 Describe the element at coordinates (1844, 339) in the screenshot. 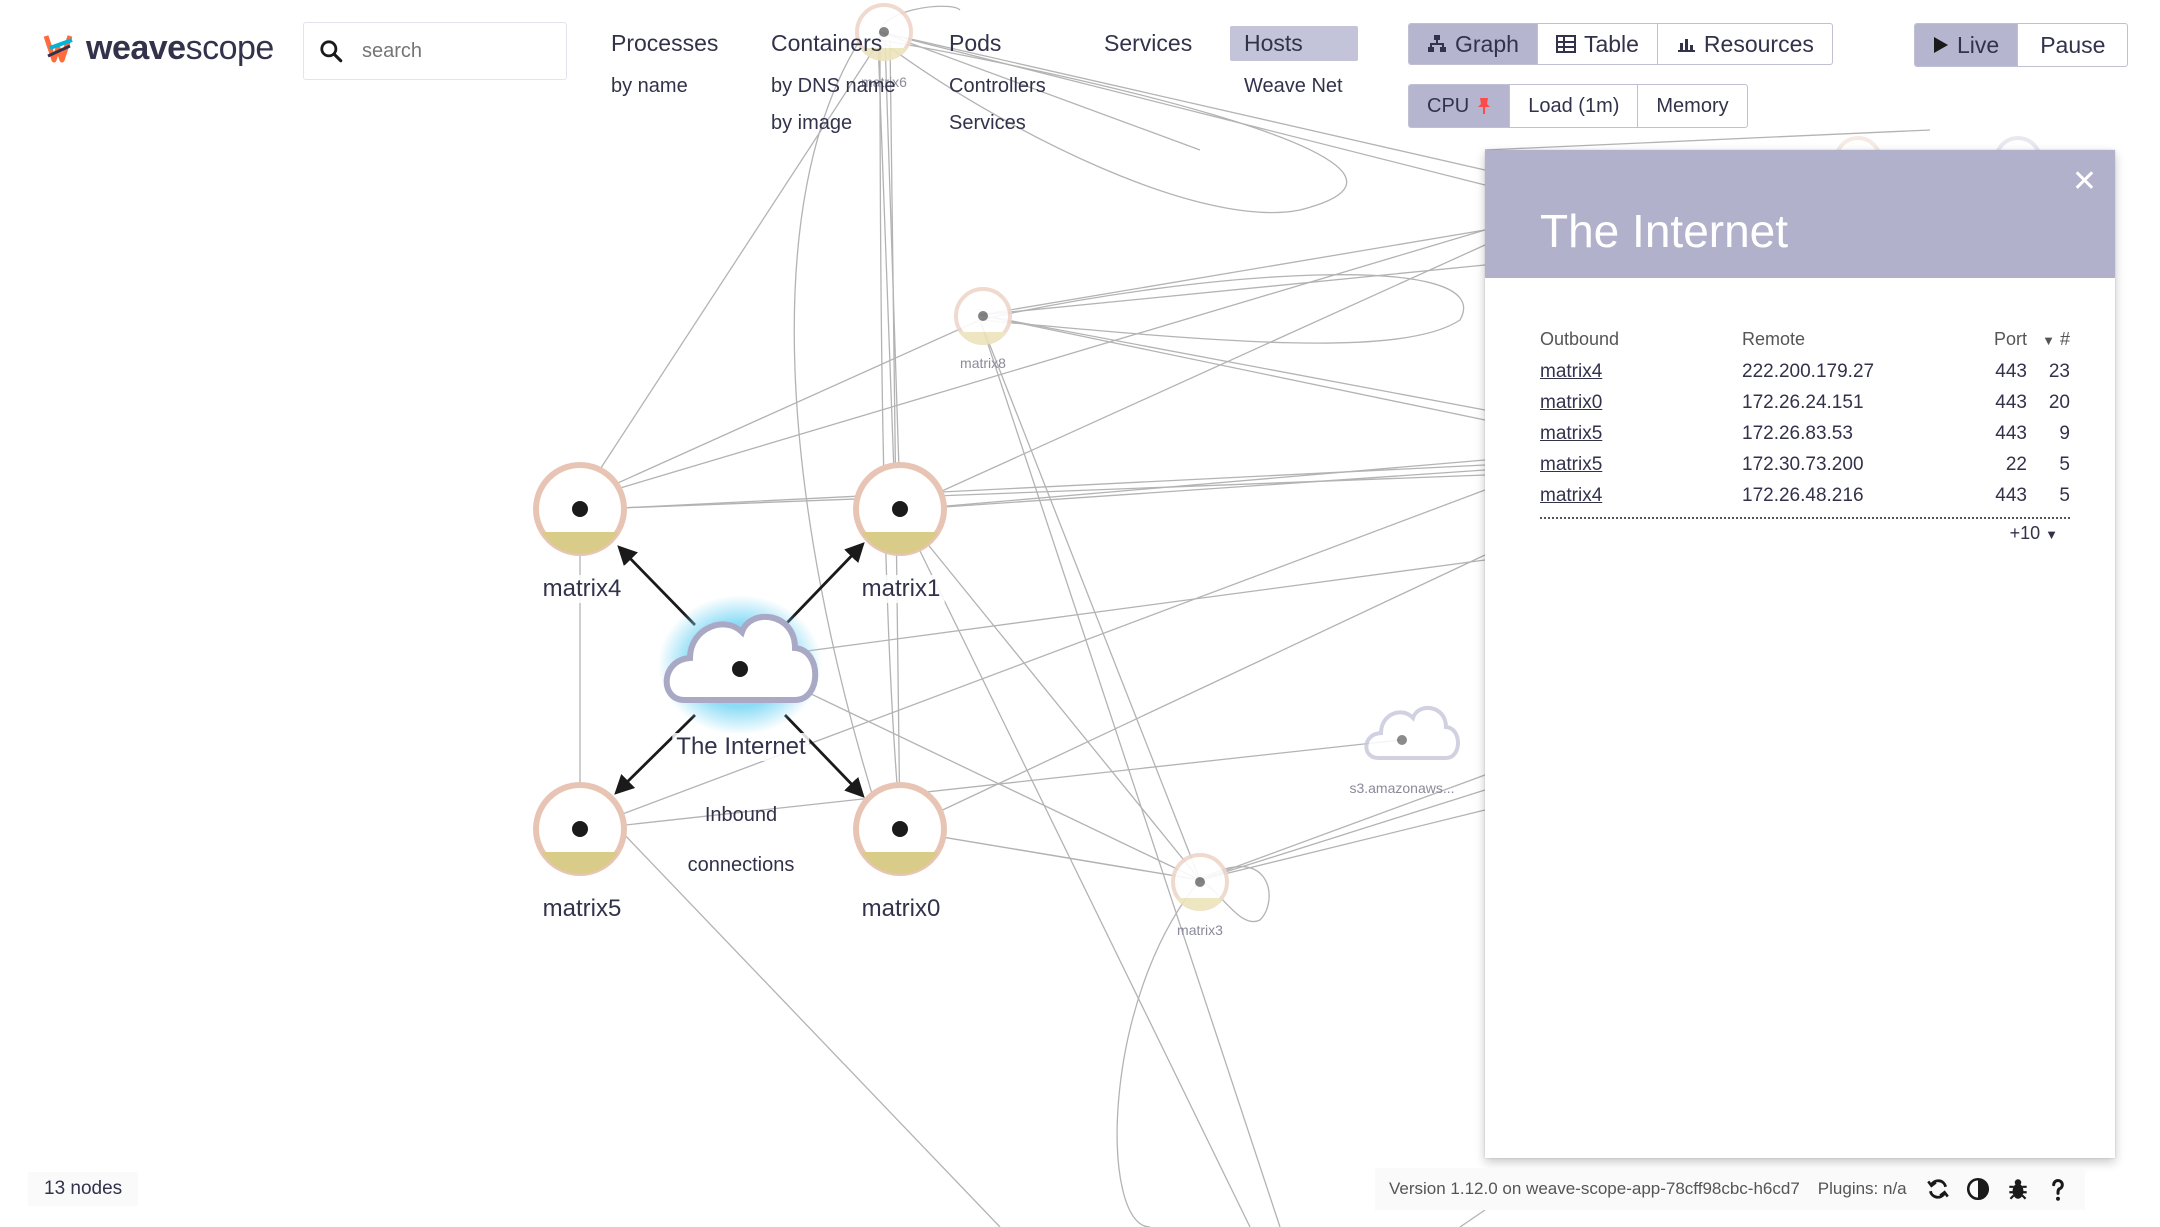

I see `column-remote: Remote` at that location.